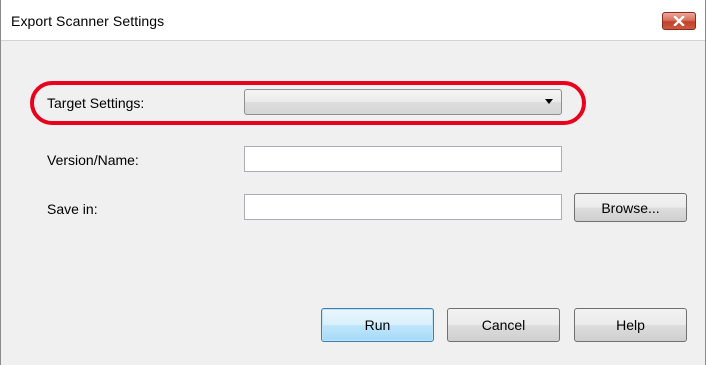 The height and width of the screenshot is (365, 706). I want to click on cancel-button: Cancel, so click(503, 325).